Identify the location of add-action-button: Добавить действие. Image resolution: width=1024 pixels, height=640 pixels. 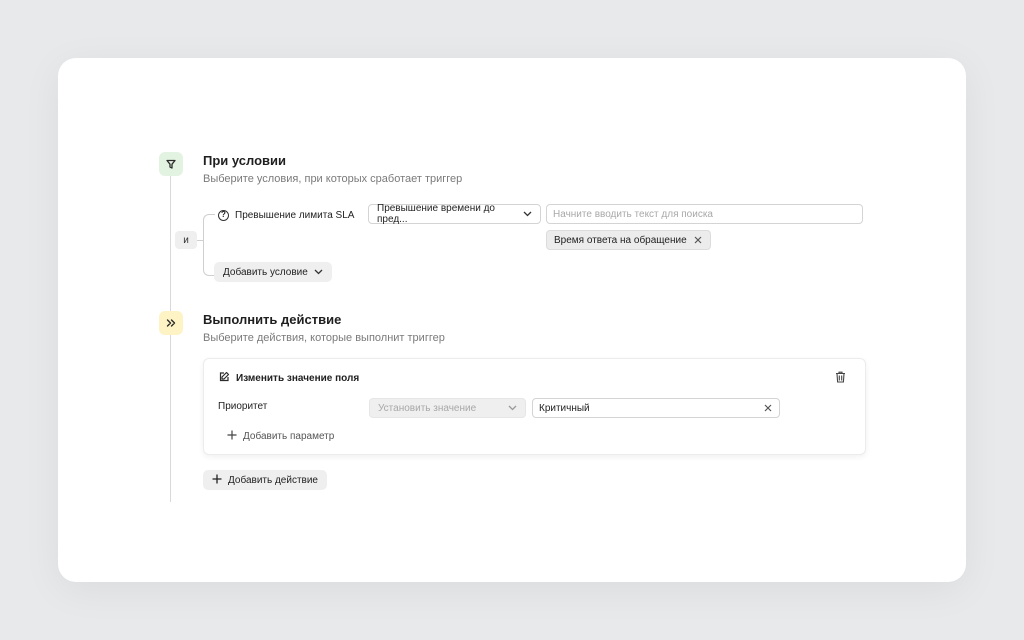
(265, 480).